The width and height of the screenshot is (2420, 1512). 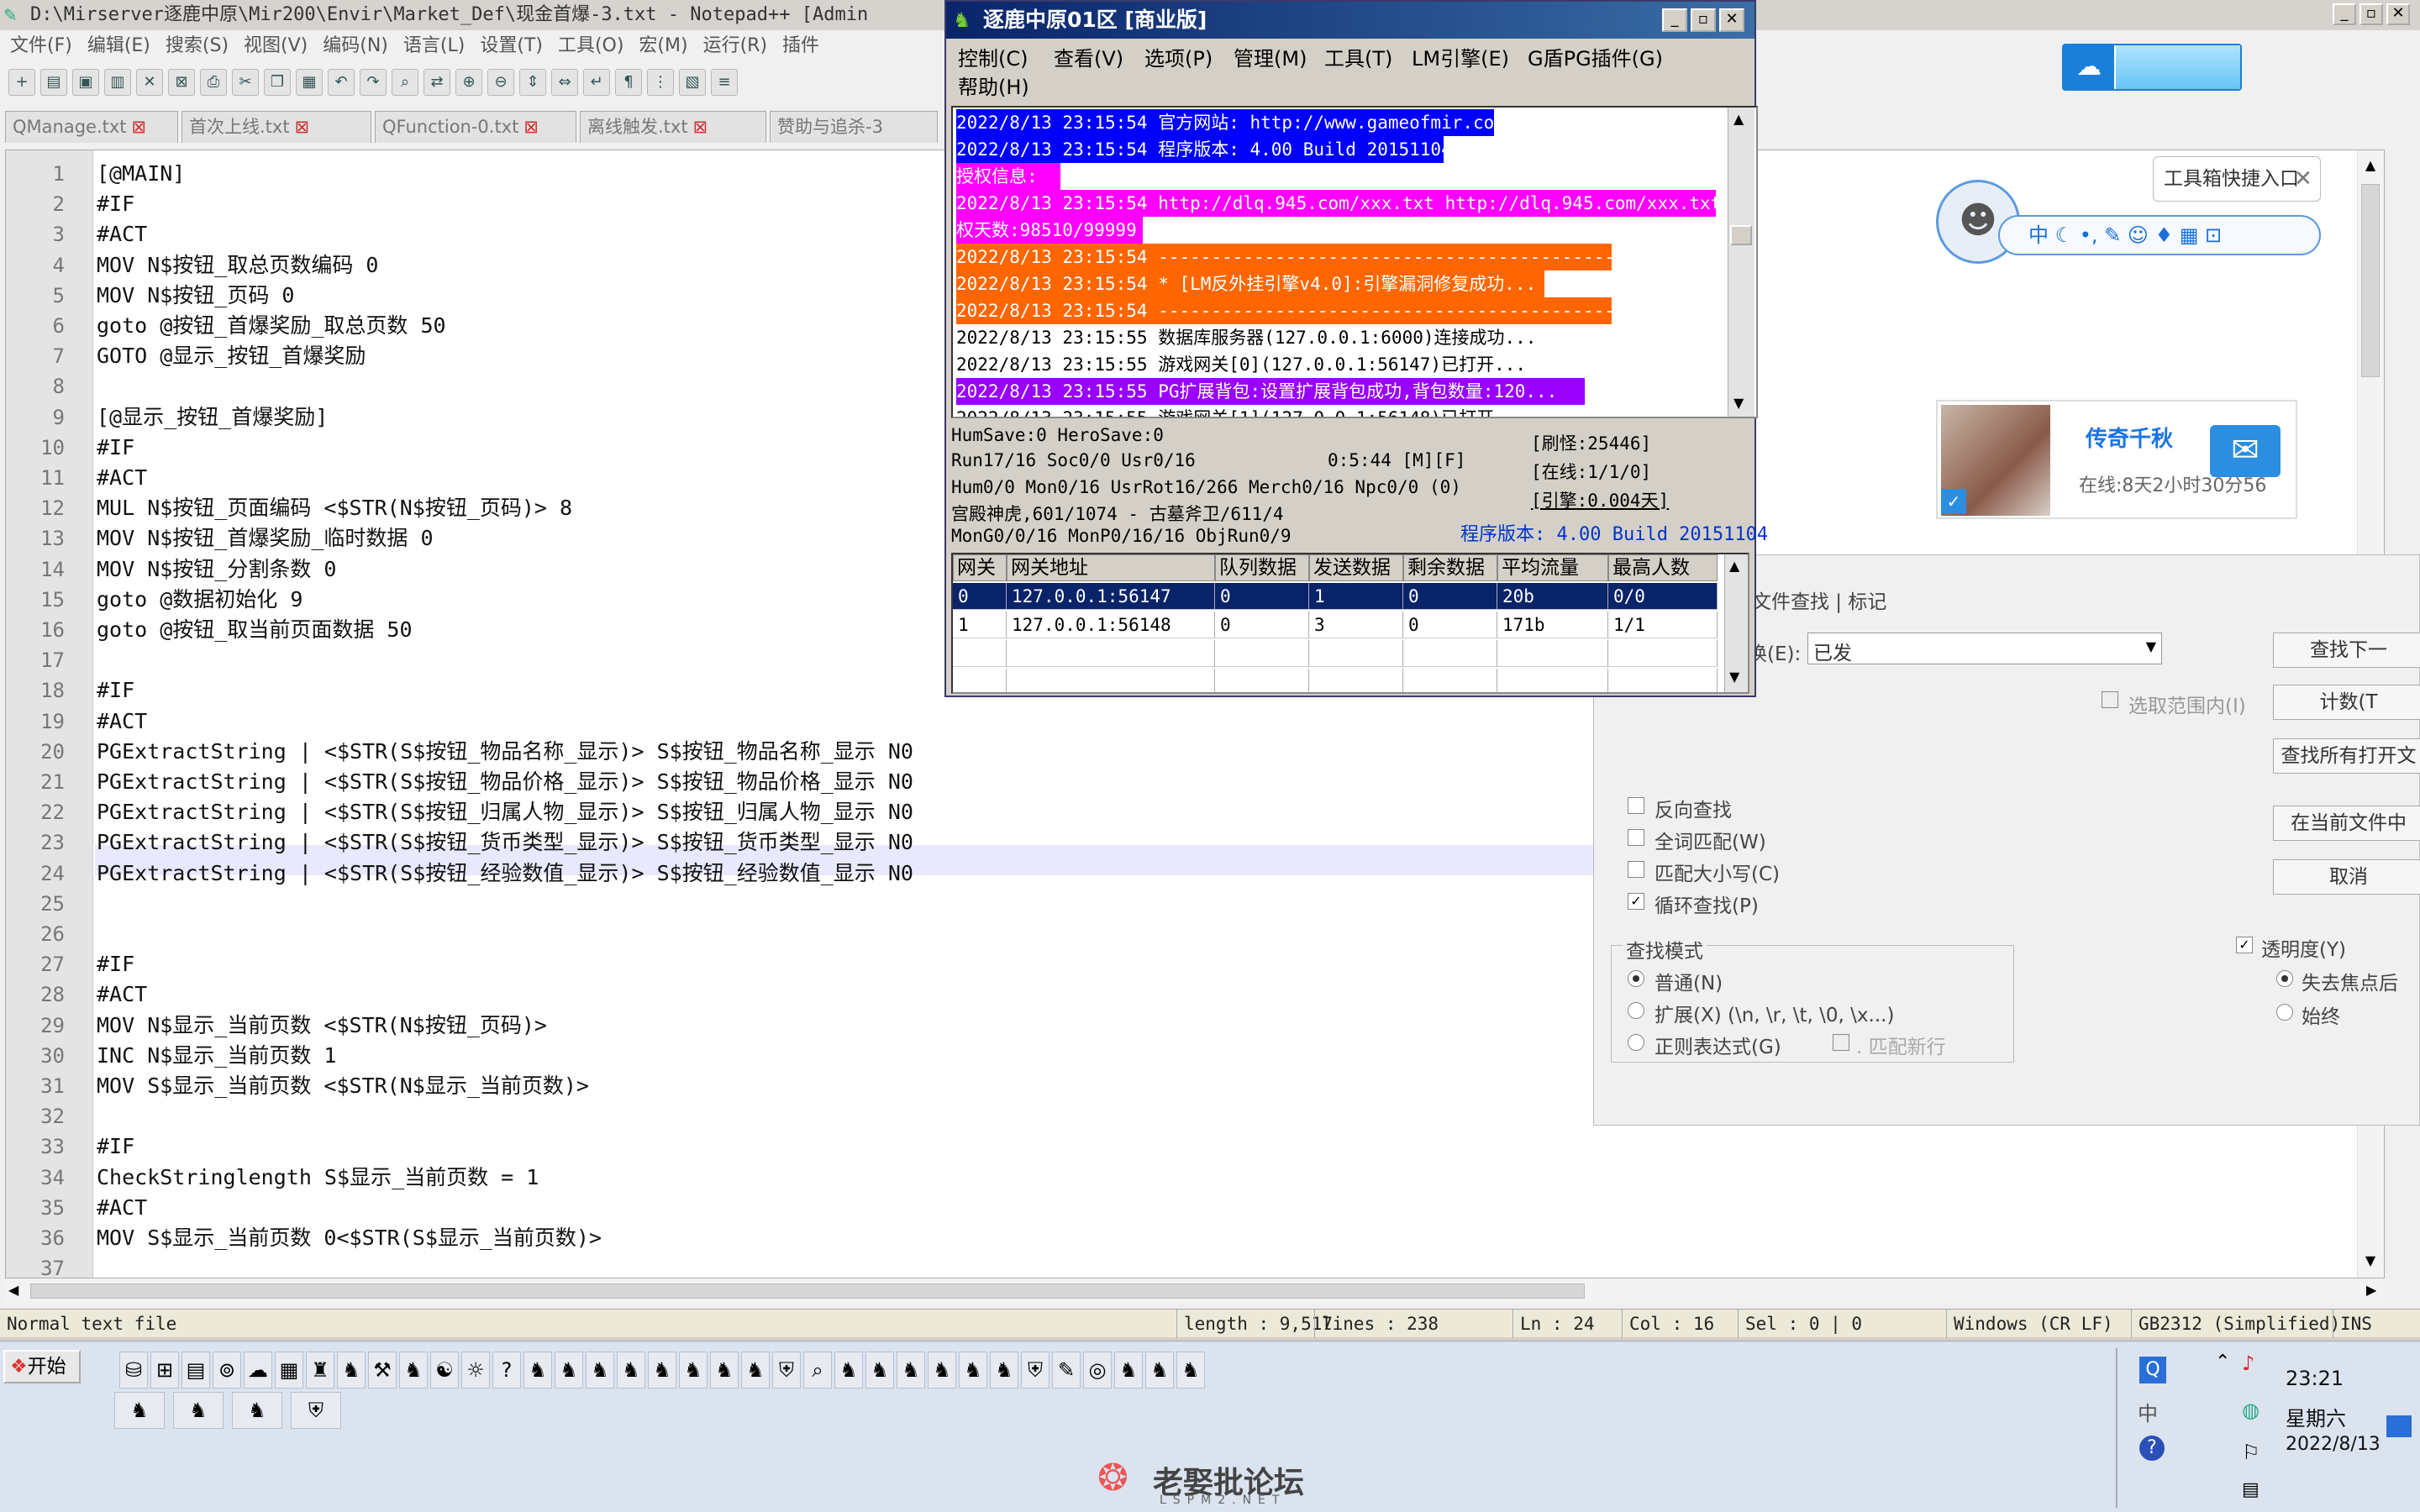 I want to click on taskbar-app-icon: ☯, so click(x=445, y=1370).